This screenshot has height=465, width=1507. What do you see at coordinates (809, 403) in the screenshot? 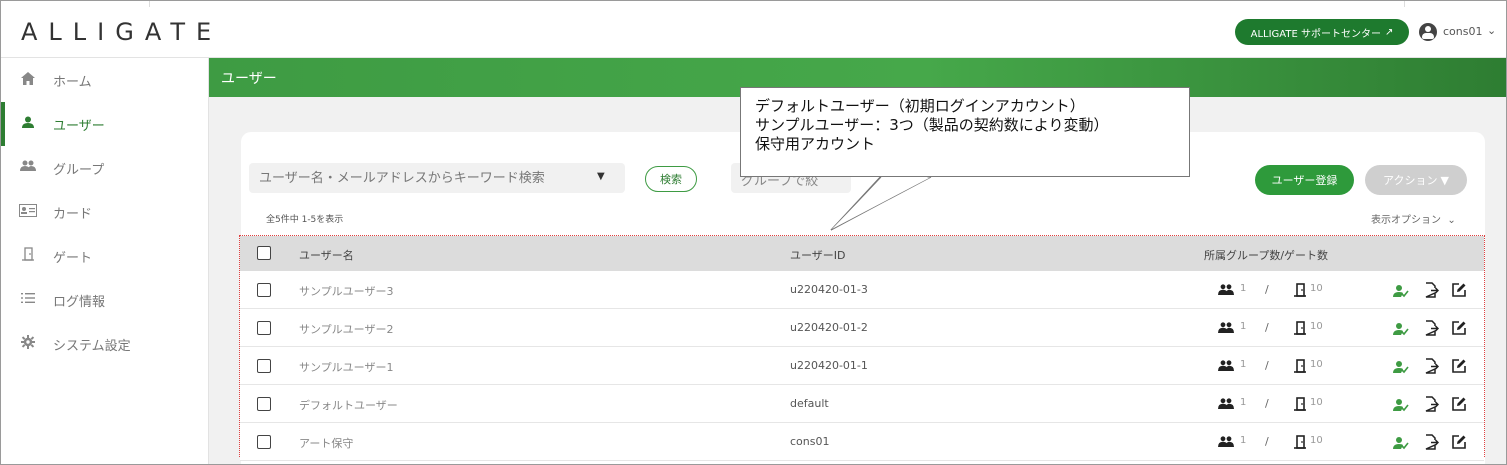
I see `user-id: default` at bounding box center [809, 403].